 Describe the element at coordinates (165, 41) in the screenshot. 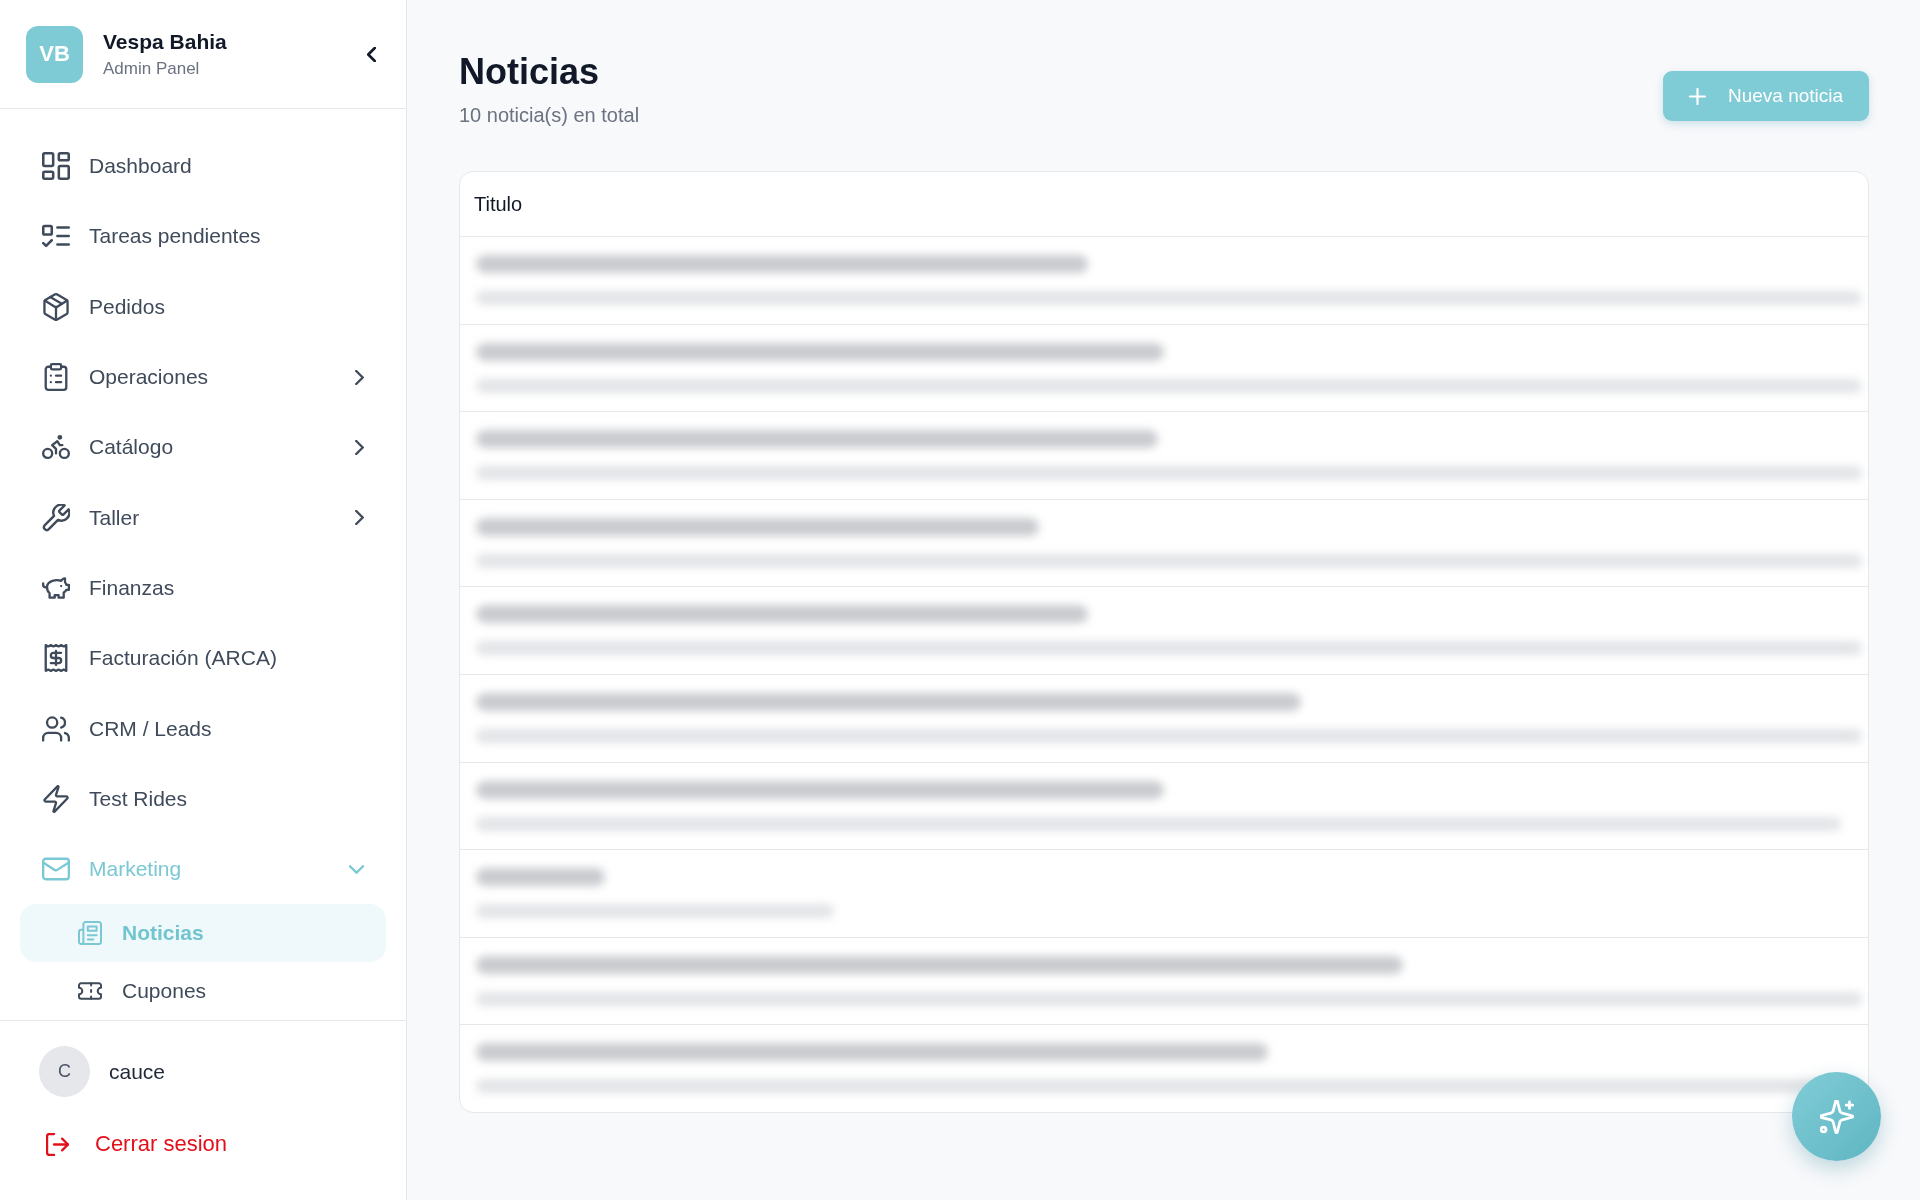

I see `brand-name: Vespa Bahia` at that location.